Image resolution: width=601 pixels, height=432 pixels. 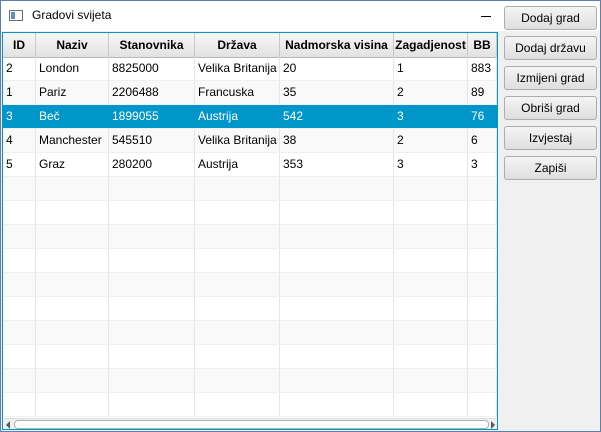 I want to click on report-button: Izvjestaj, so click(x=550, y=138).